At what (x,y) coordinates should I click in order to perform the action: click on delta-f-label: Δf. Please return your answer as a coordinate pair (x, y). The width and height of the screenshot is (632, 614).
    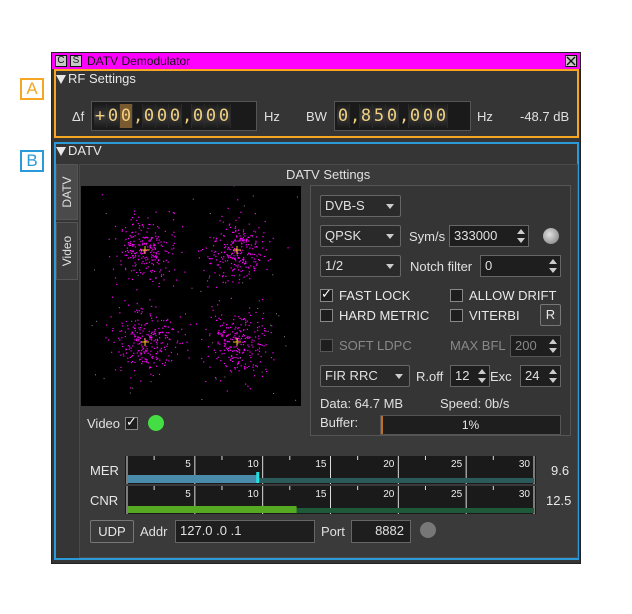
    Looking at the image, I should click on (78, 116).